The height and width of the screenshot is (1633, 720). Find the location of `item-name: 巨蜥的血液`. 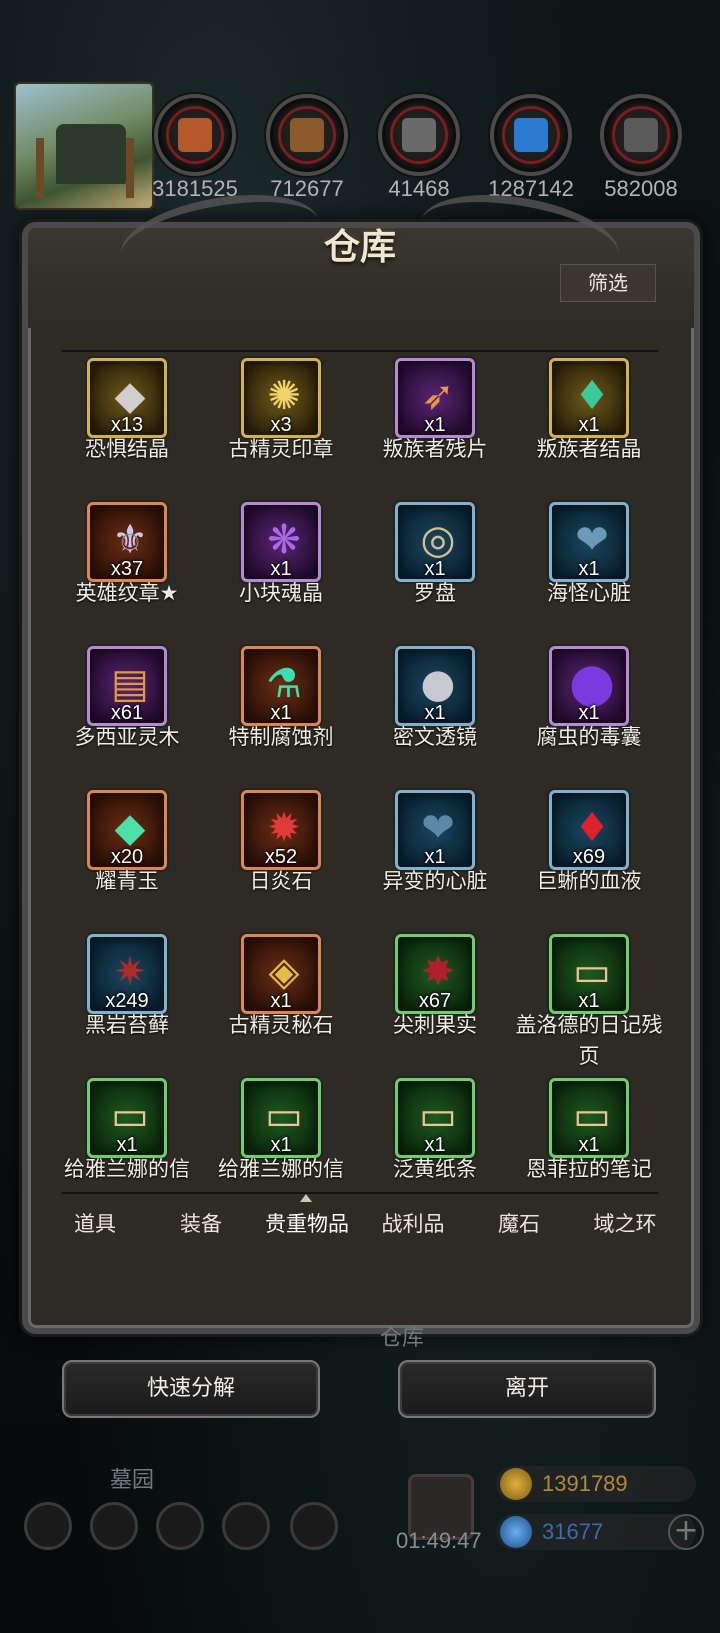

item-name: 巨蜥的血液 is located at coordinates (589, 881).